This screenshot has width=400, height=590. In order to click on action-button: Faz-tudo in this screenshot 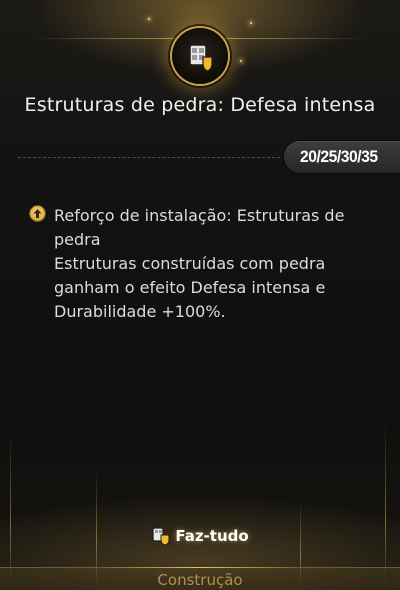, I will do `click(200, 535)`.